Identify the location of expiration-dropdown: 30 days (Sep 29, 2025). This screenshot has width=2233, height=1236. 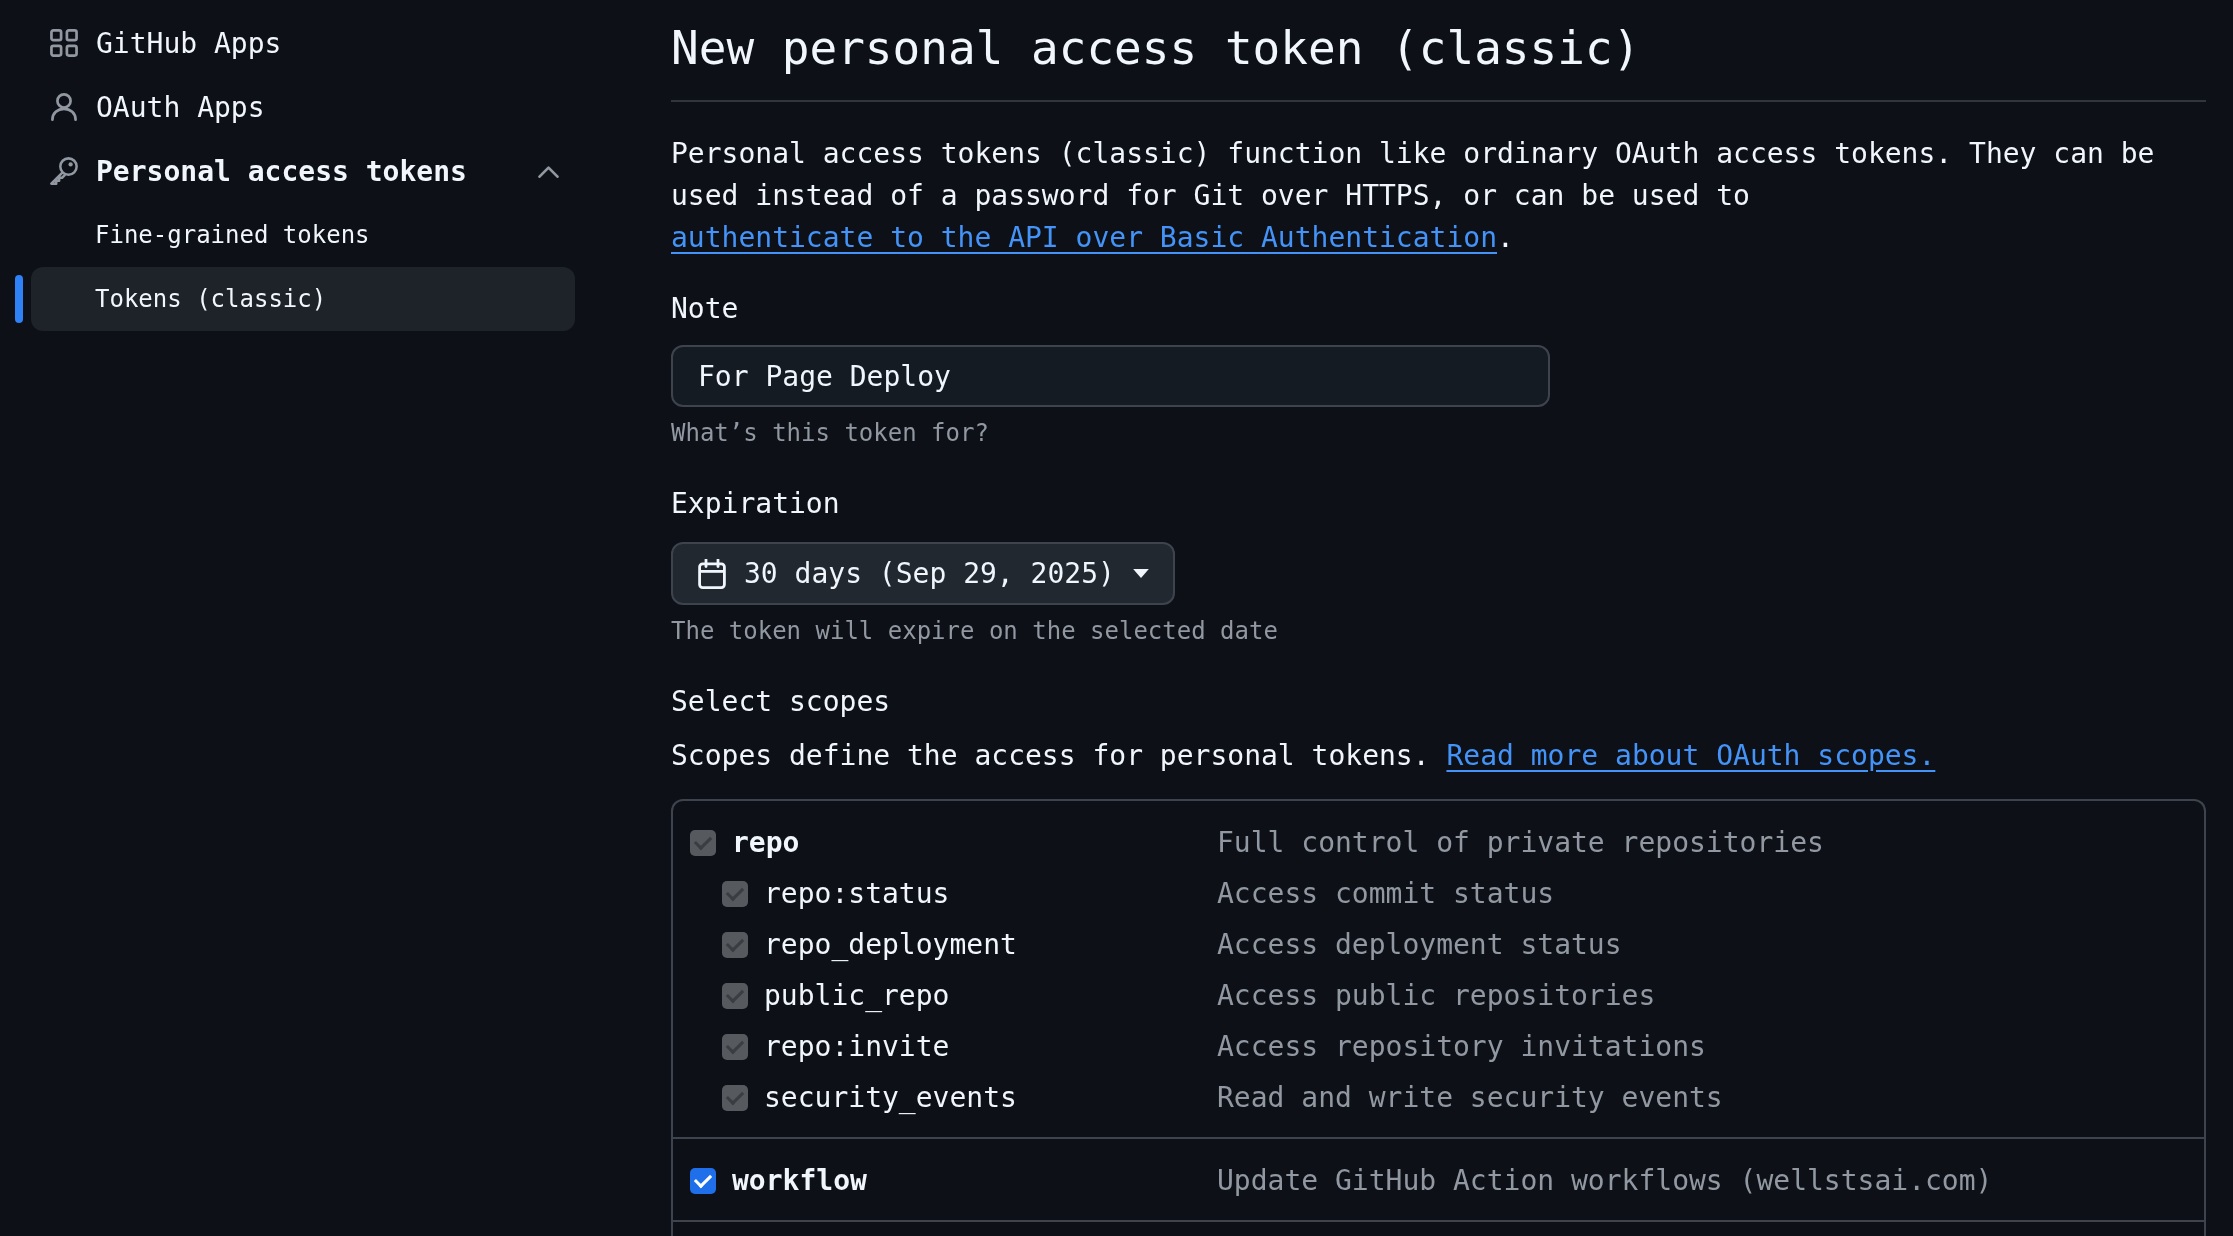
(923, 573).